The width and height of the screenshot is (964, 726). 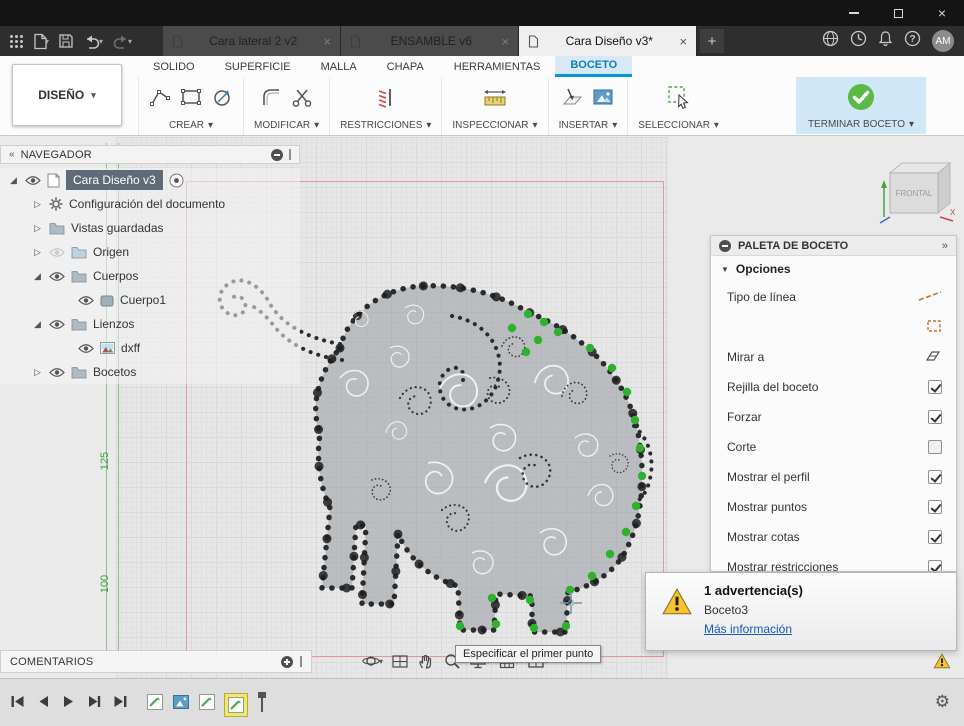 I want to click on tree-item-canvases: ◢ Lienzos, so click(x=150, y=324).